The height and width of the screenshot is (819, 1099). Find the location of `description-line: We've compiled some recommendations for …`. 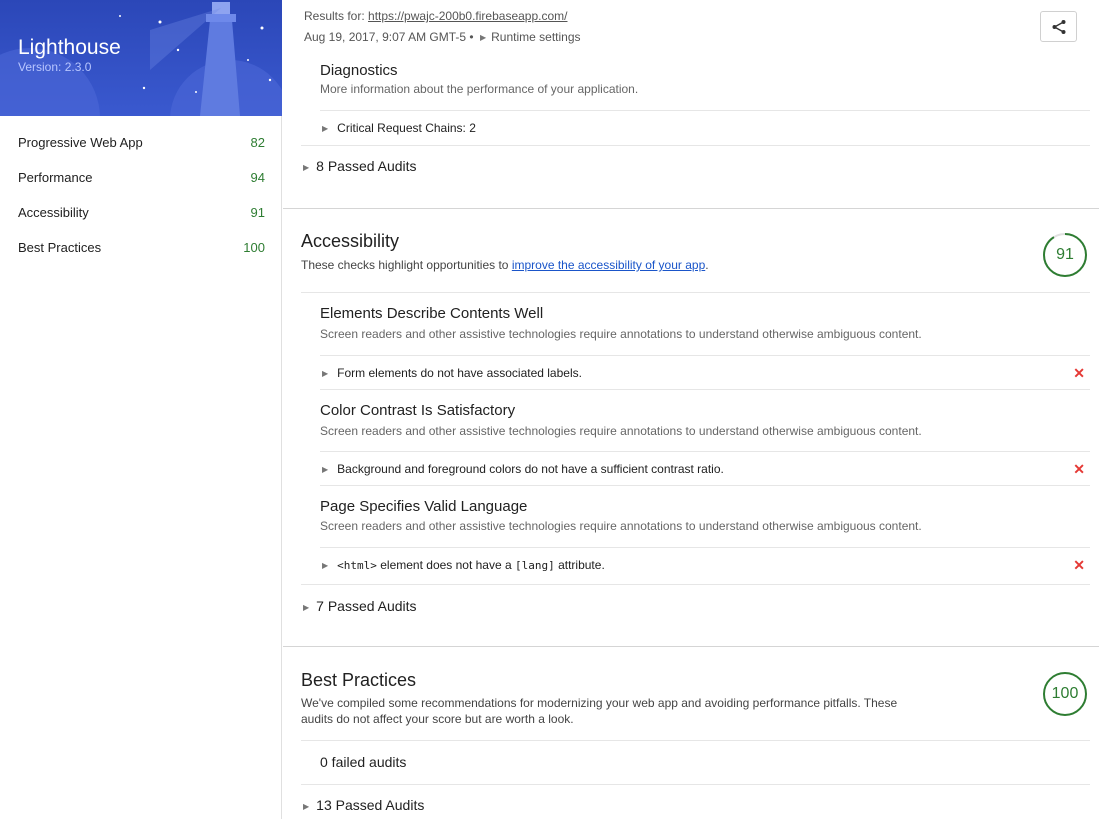

description-line: We've compiled some recommendations for … is located at coordinates (599, 703).